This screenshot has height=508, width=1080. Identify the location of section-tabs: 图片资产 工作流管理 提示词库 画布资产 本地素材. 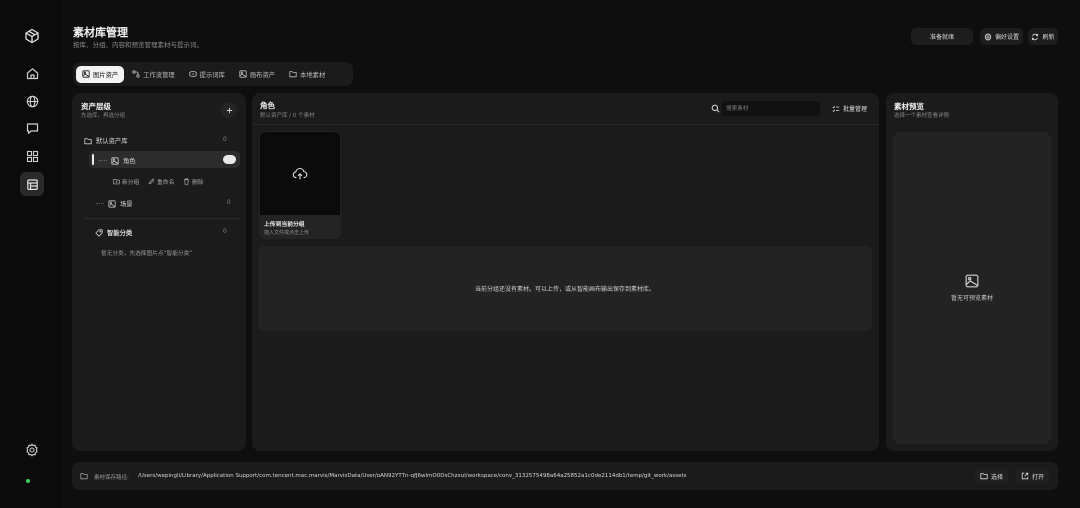
(213, 74).